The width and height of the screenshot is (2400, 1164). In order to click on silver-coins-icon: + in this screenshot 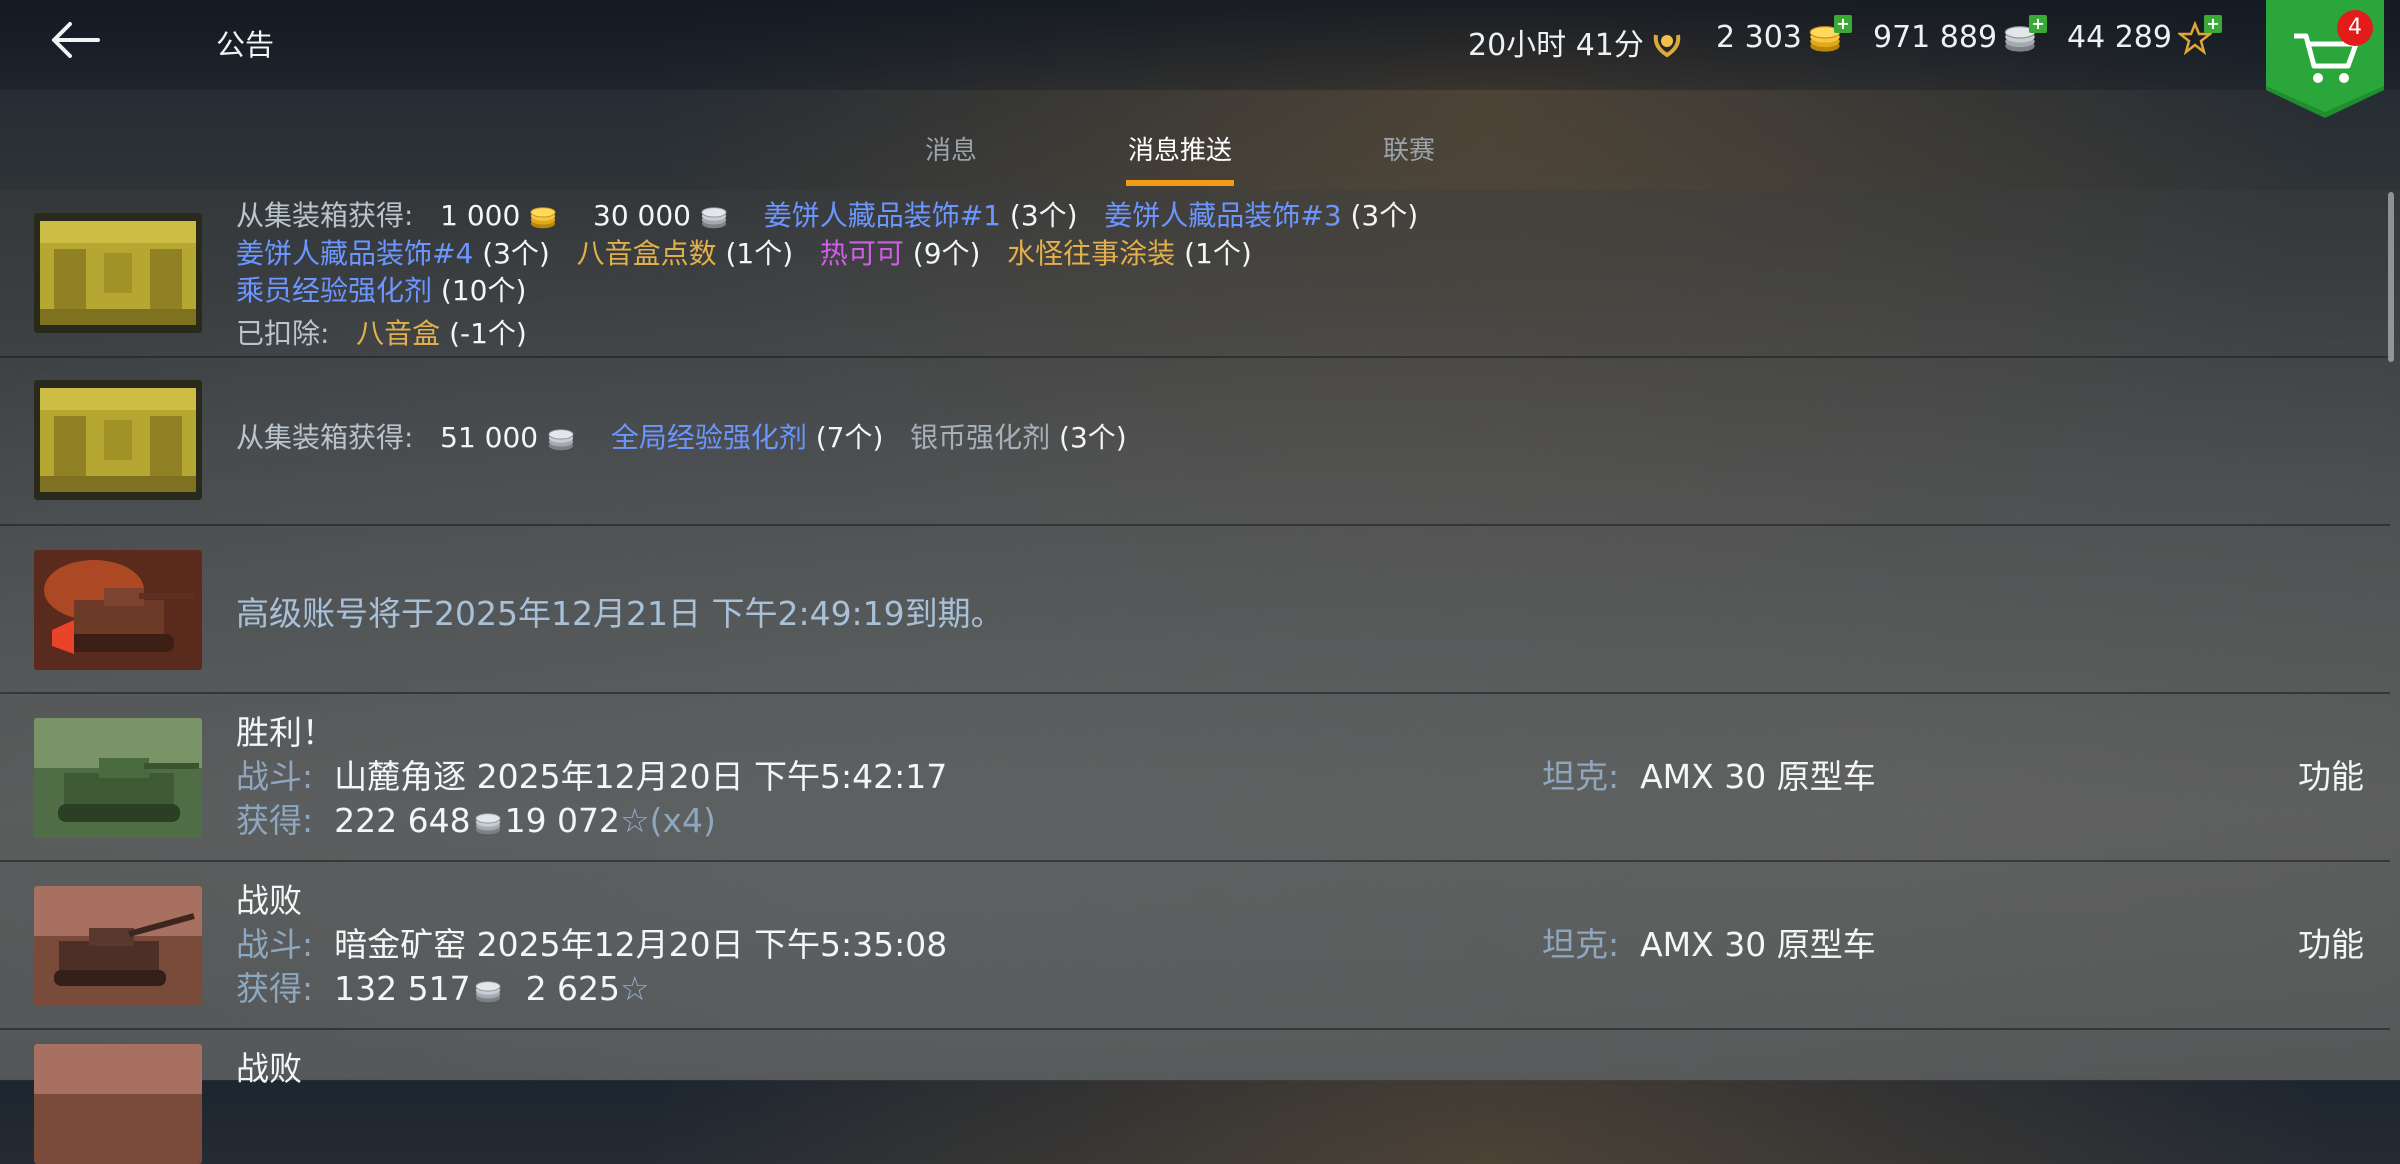, I will do `click(2025, 34)`.